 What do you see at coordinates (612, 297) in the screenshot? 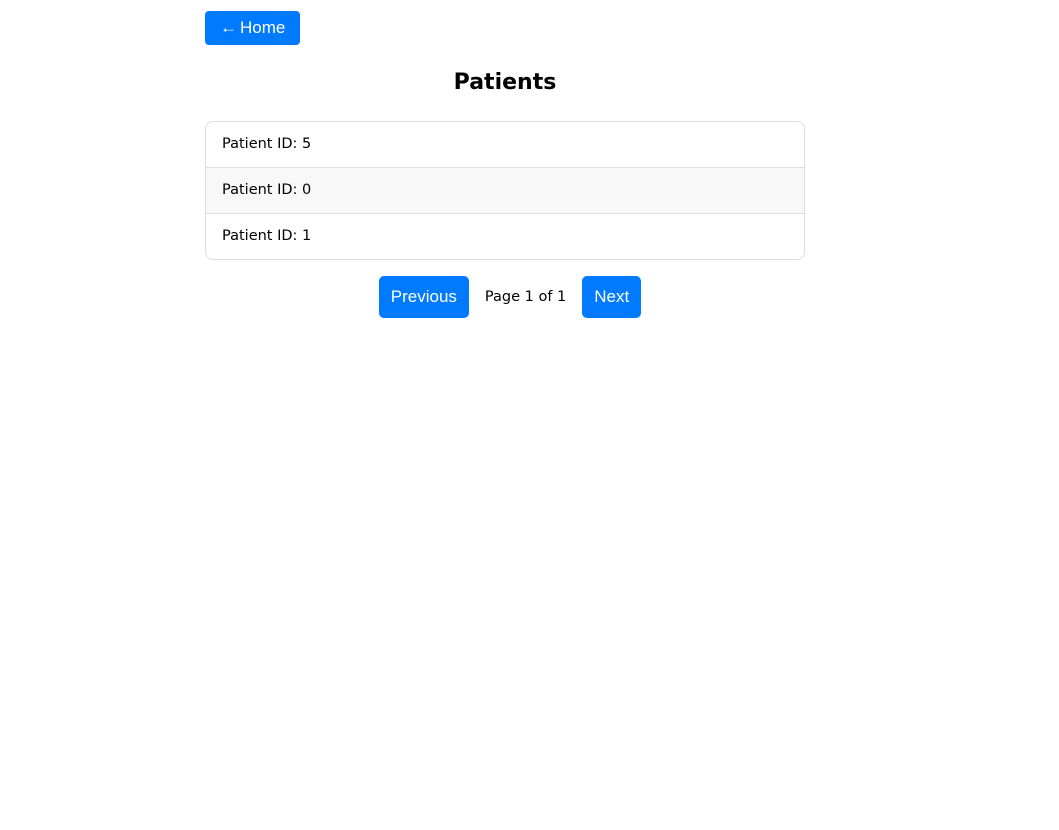
I see `next-page-button: Next` at bounding box center [612, 297].